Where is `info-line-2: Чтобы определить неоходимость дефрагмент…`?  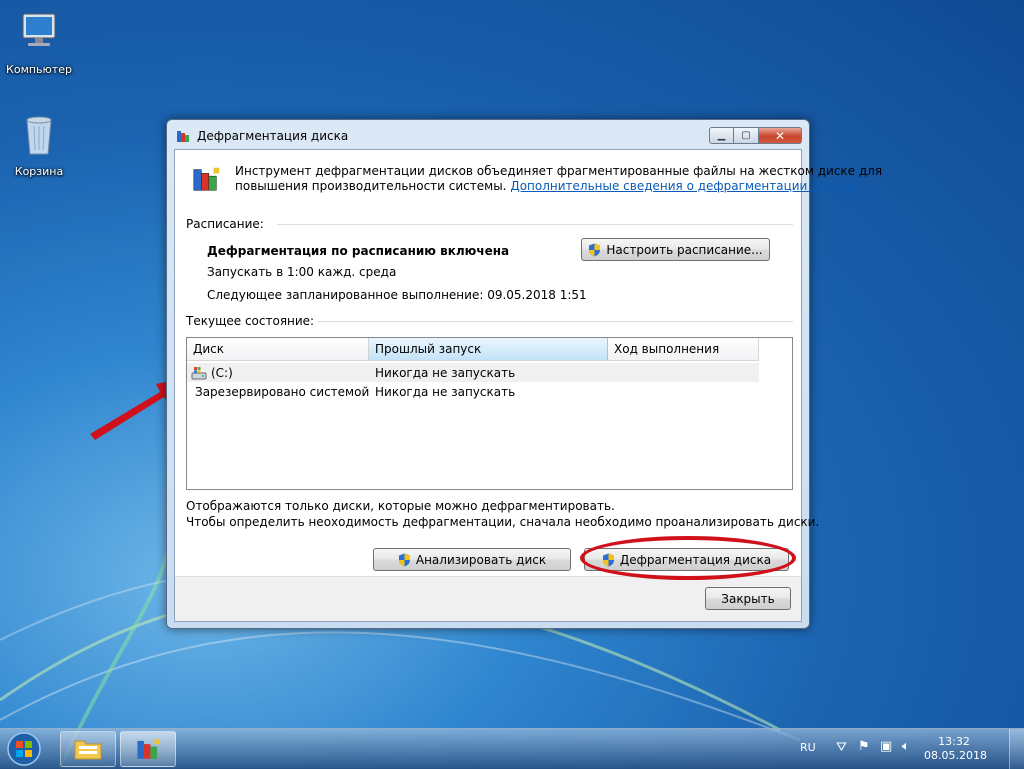
info-line-2: Чтобы определить неоходимость дефрагмент… is located at coordinates (503, 522).